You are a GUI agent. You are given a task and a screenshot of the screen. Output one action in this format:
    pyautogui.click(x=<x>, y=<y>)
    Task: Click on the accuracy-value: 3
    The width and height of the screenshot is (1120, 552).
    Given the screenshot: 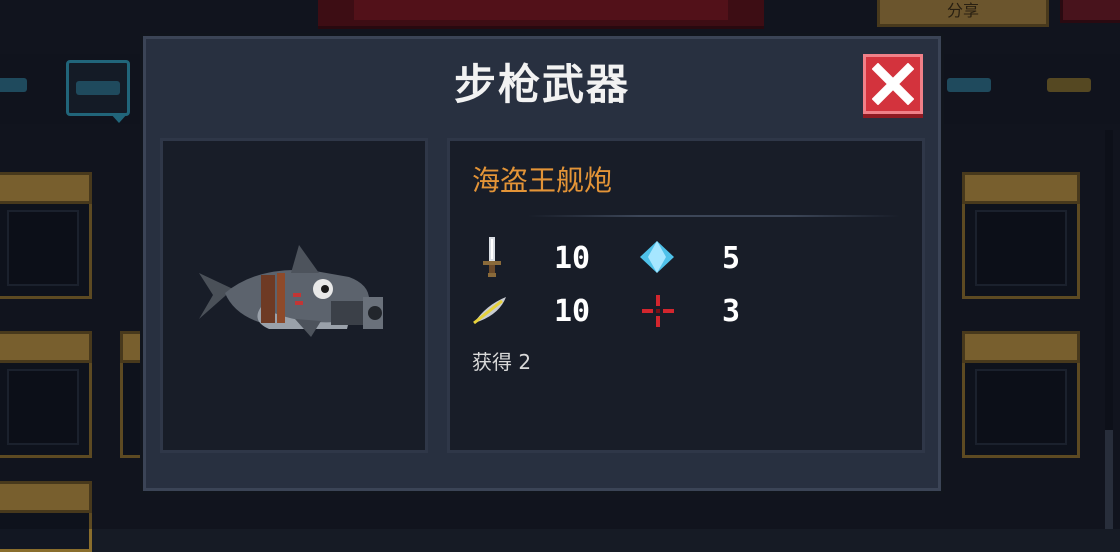 What is the action you would take?
    pyautogui.click(x=731, y=311)
    